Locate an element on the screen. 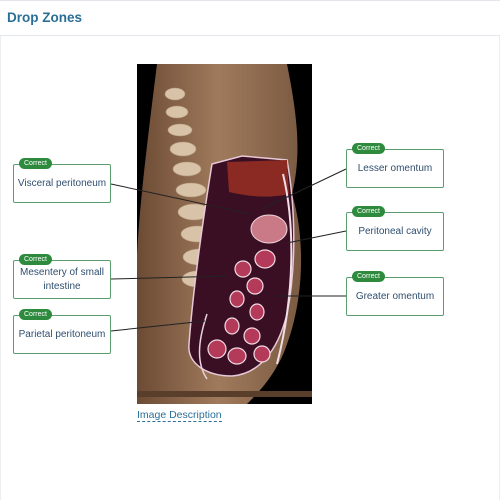 Image resolution: width=500 pixels, height=500 pixels. drop-zone-label: Peritoneal cavity is located at coordinates (395, 231).